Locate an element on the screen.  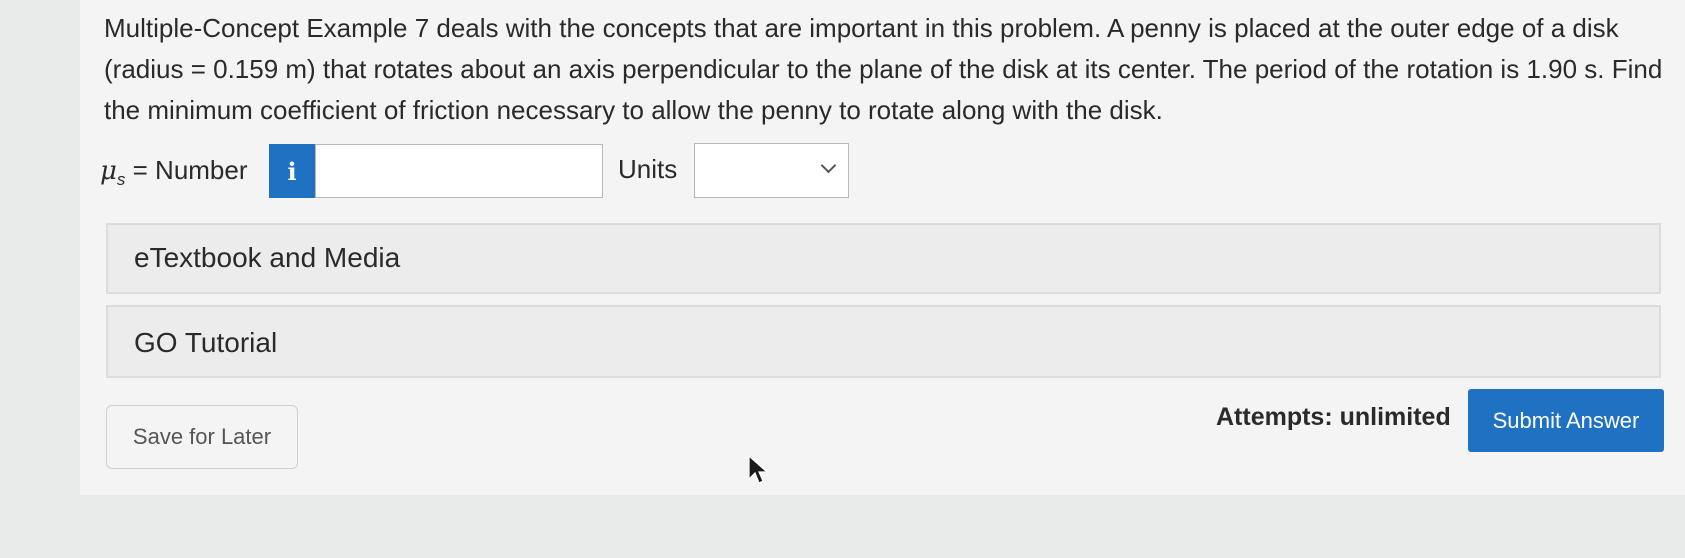
mu-s-label: μs = Number is located at coordinates (174, 175).